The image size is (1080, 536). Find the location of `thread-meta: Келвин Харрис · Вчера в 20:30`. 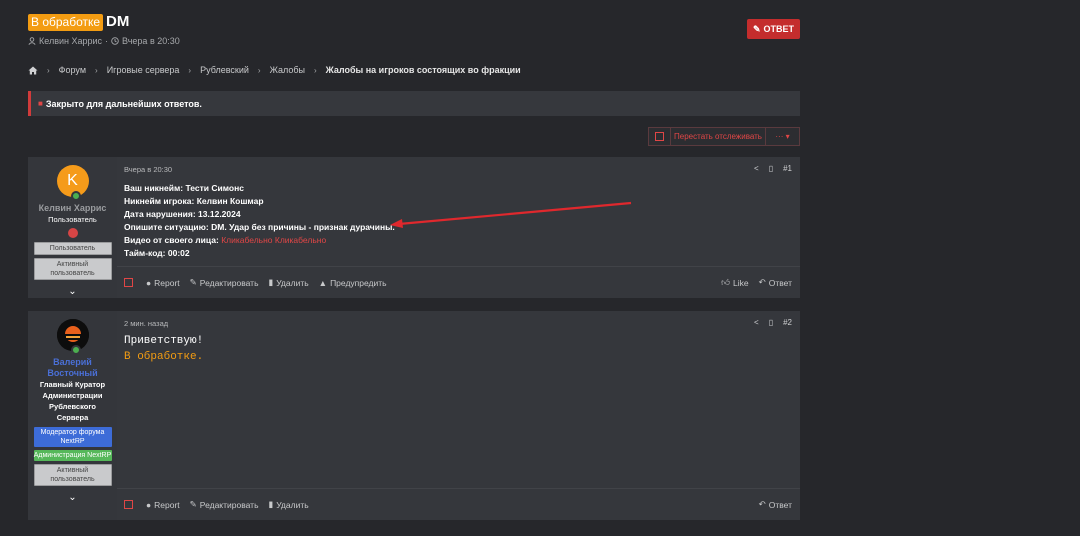

thread-meta: Келвин Харрис · Вчера в 20:30 is located at coordinates (104, 41).